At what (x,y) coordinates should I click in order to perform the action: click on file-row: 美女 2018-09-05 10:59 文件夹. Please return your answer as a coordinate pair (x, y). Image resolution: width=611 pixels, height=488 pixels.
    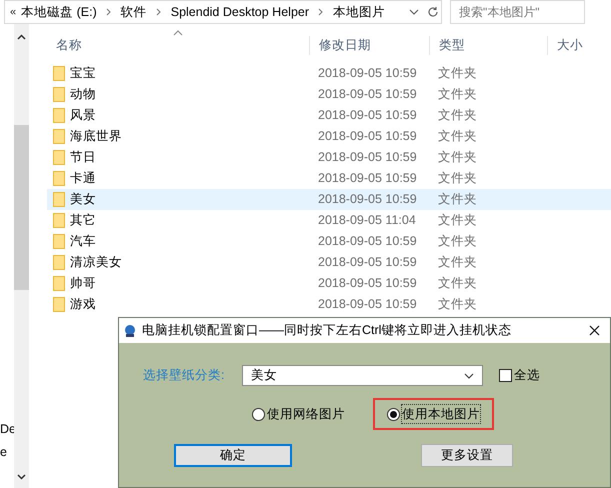
    Looking at the image, I should click on (329, 199).